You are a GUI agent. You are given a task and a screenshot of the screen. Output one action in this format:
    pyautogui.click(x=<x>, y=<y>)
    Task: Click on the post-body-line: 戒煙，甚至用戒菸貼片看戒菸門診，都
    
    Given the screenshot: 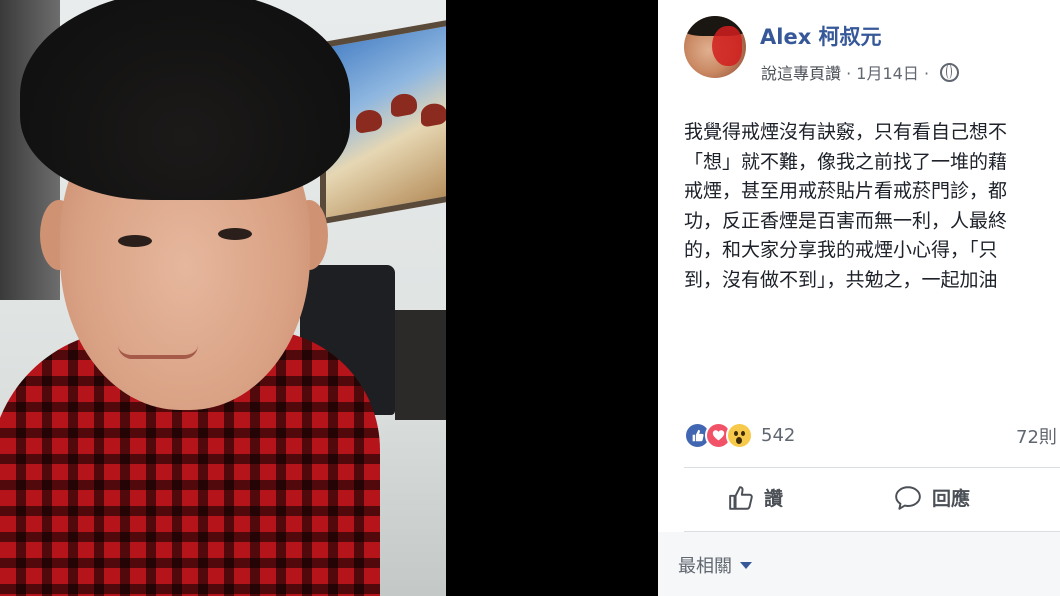 What is the action you would take?
    pyautogui.click(x=846, y=191)
    